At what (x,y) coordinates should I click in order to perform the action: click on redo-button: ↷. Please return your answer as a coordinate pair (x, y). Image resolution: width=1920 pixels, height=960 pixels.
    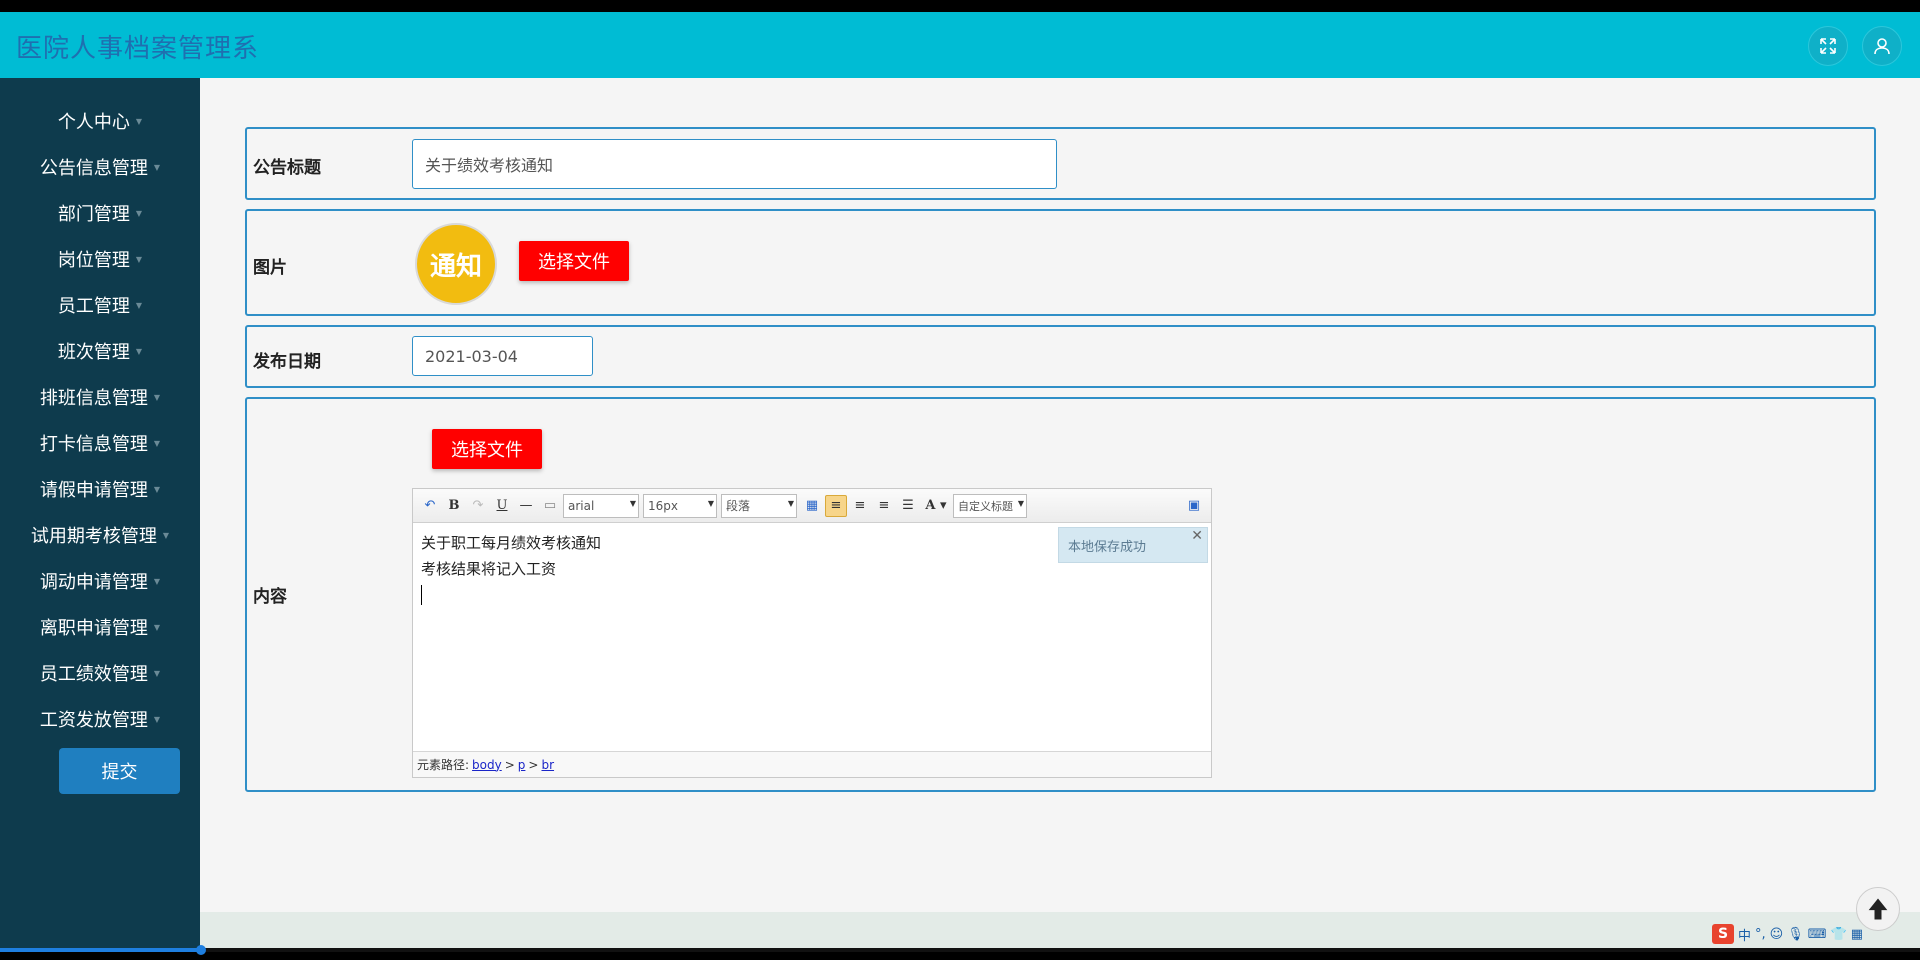
    Looking at the image, I should click on (478, 506).